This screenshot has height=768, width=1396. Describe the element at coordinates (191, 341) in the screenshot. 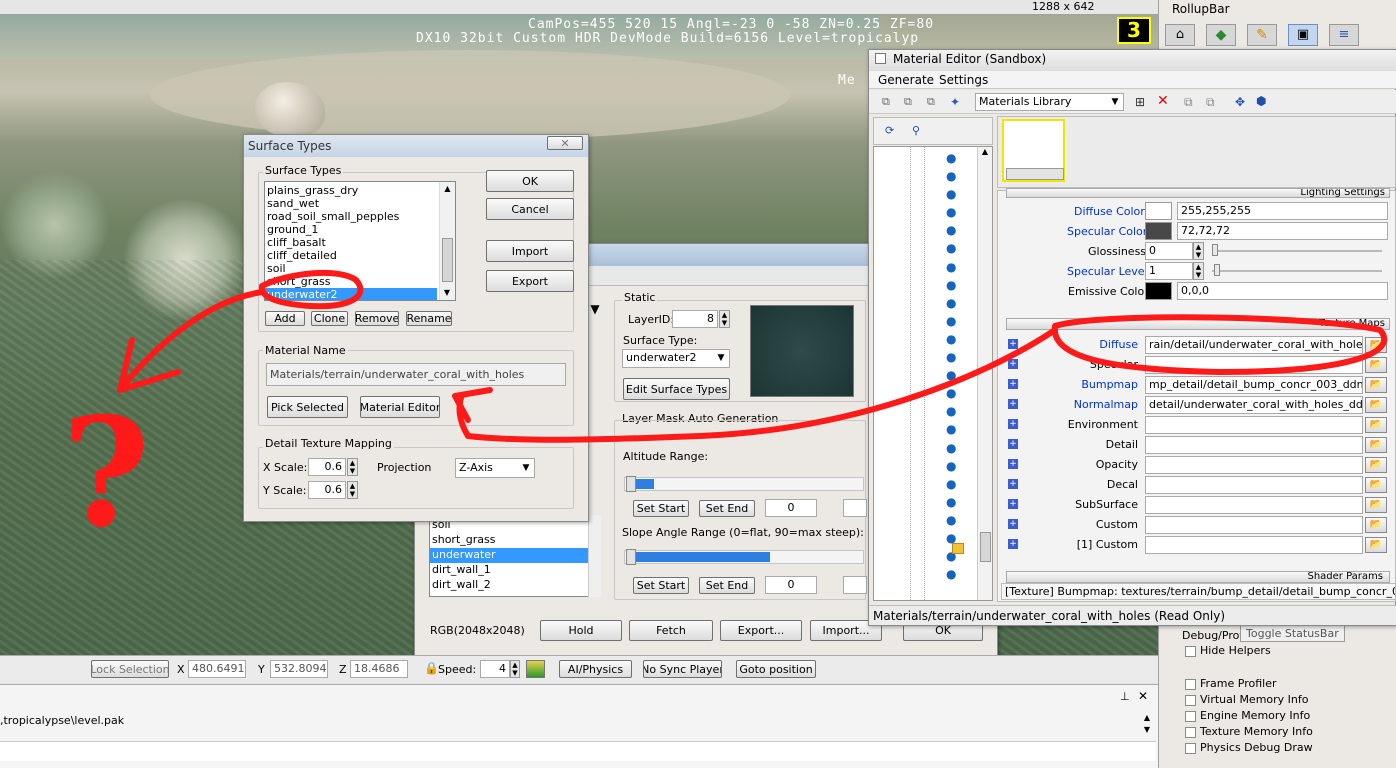

I see `annotation-arrow-left` at that location.